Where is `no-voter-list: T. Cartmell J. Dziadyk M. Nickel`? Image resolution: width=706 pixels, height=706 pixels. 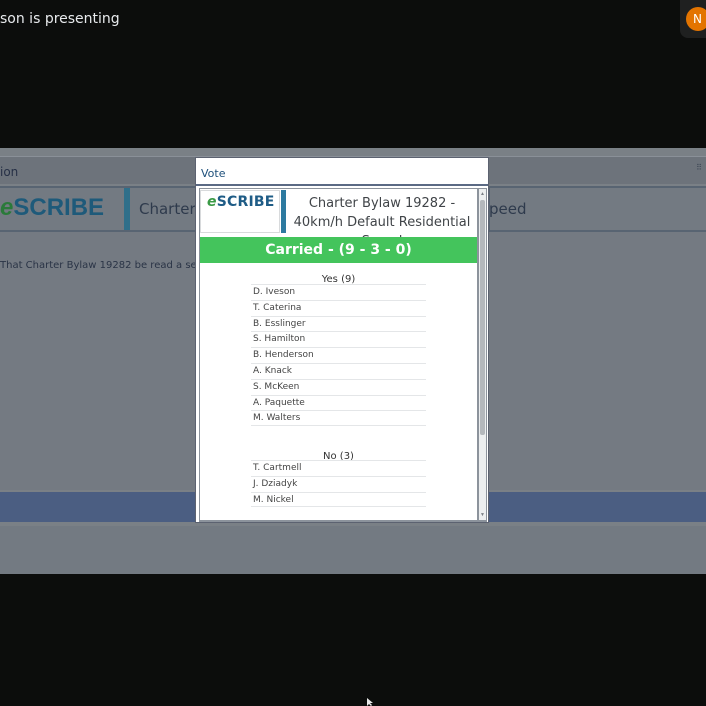
no-voter-list: T. Cartmell J. Dziadyk M. Nickel is located at coordinates (338, 484).